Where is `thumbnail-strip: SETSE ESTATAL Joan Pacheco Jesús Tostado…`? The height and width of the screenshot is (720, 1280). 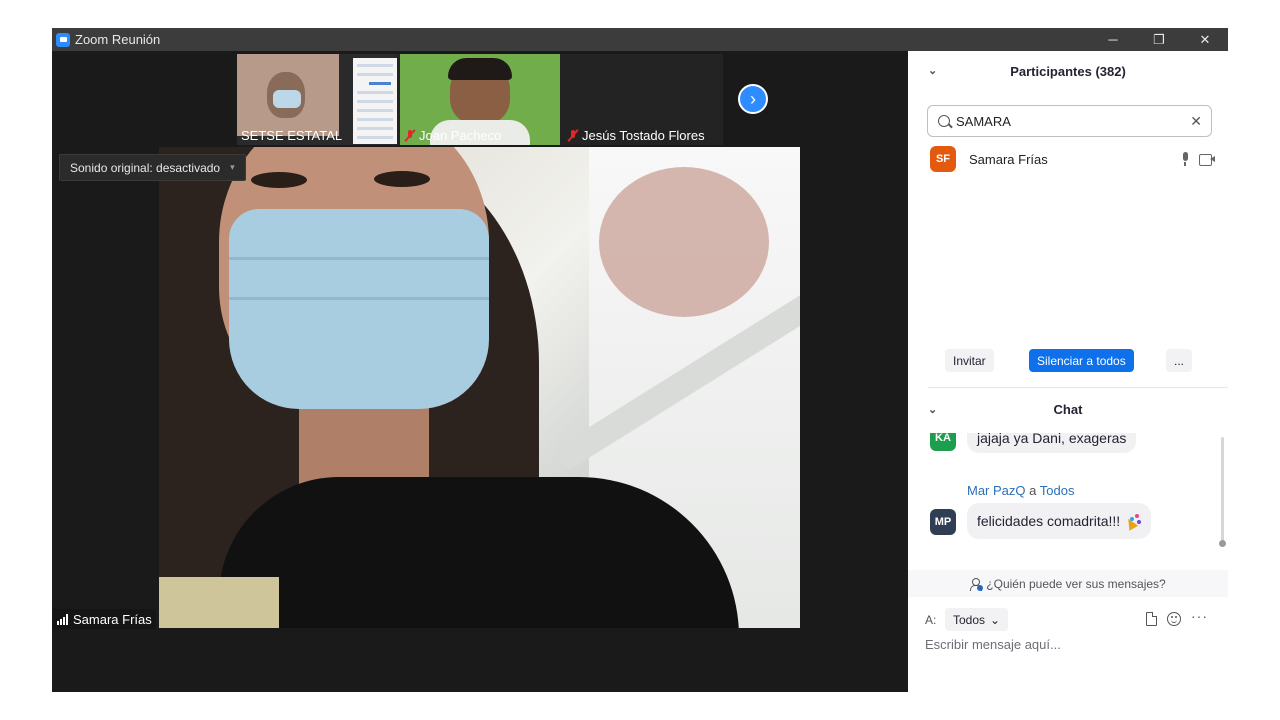 thumbnail-strip: SETSE ESTATAL Joan Pacheco Jesús Tostado… is located at coordinates (480, 99).